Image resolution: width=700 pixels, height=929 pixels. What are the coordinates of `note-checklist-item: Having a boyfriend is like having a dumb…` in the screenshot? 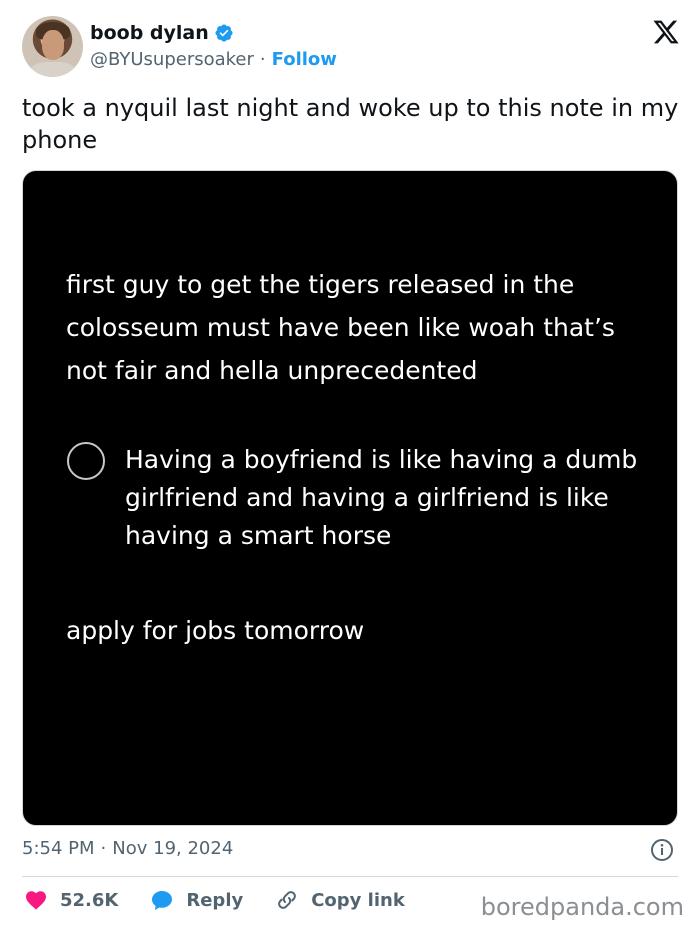 It's located at (381, 497).